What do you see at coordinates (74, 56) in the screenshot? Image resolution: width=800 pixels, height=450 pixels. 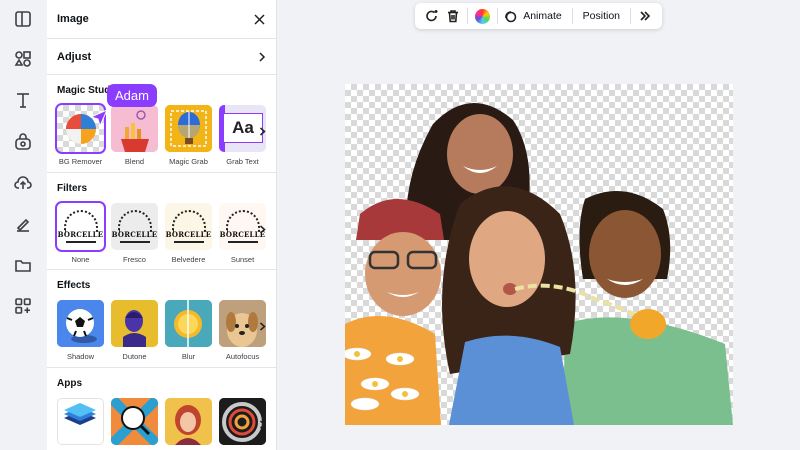 I see `adjust-label: Adjust` at bounding box center [74, 56].